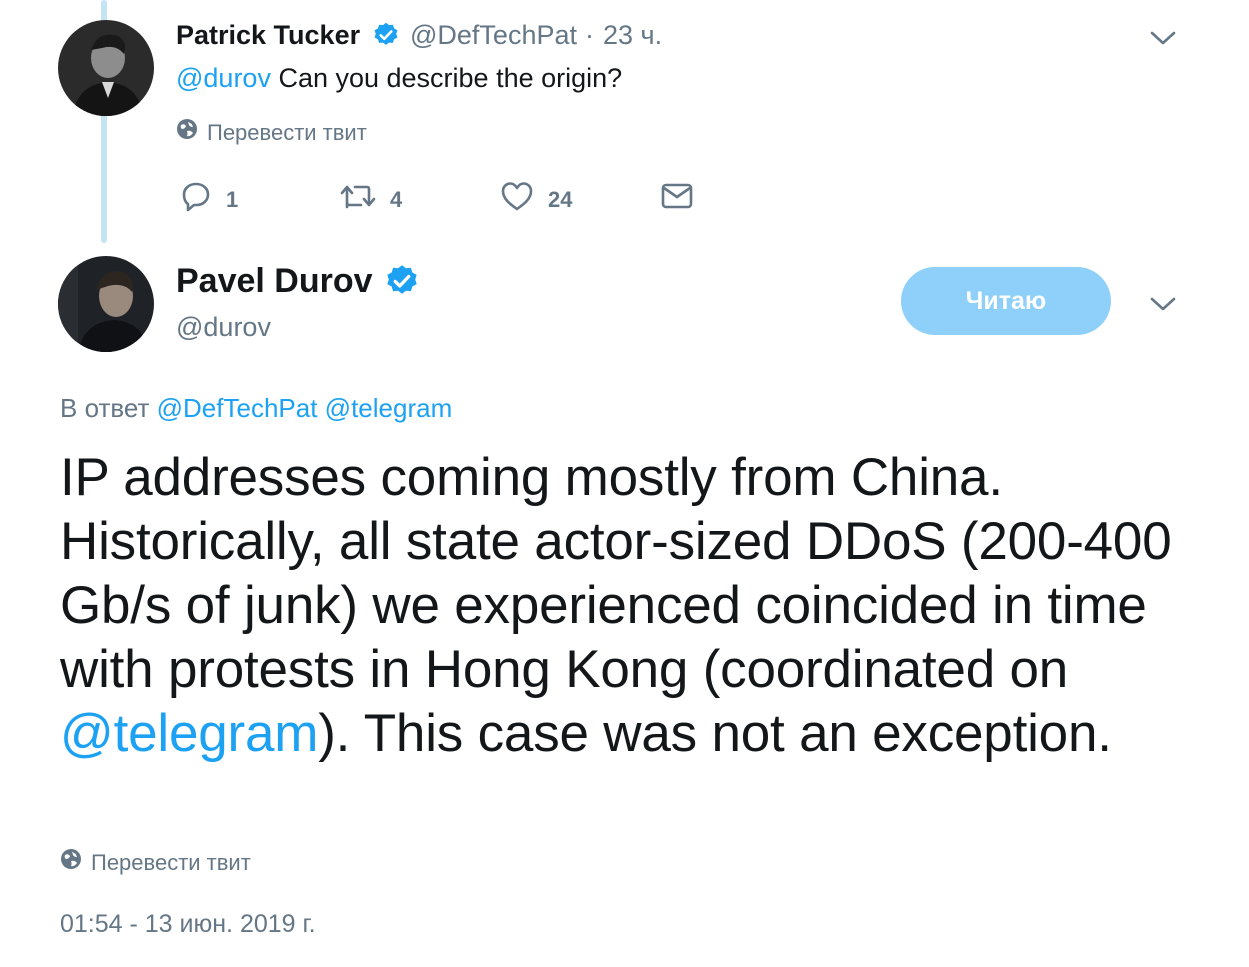 This screenshot has width=1249, height=967. I want to click on main-author-name: Pavel Durov, so click(274, 281).